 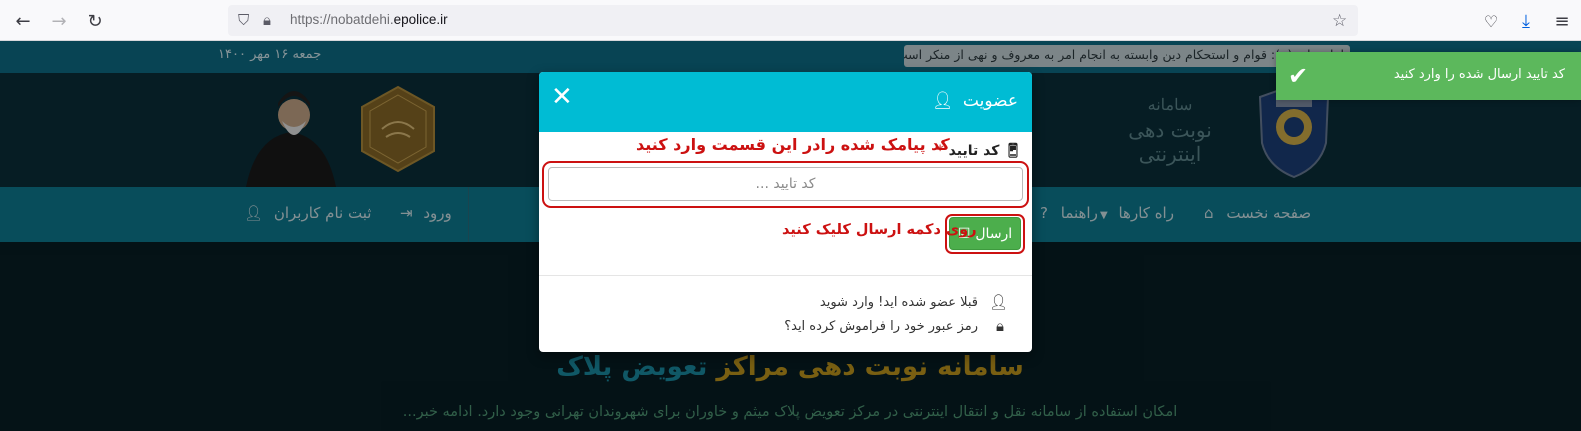 I want to click on login-link: 👤︎ قبلا عضو شده اید! وارد شوید, so click(x=914, y=302).